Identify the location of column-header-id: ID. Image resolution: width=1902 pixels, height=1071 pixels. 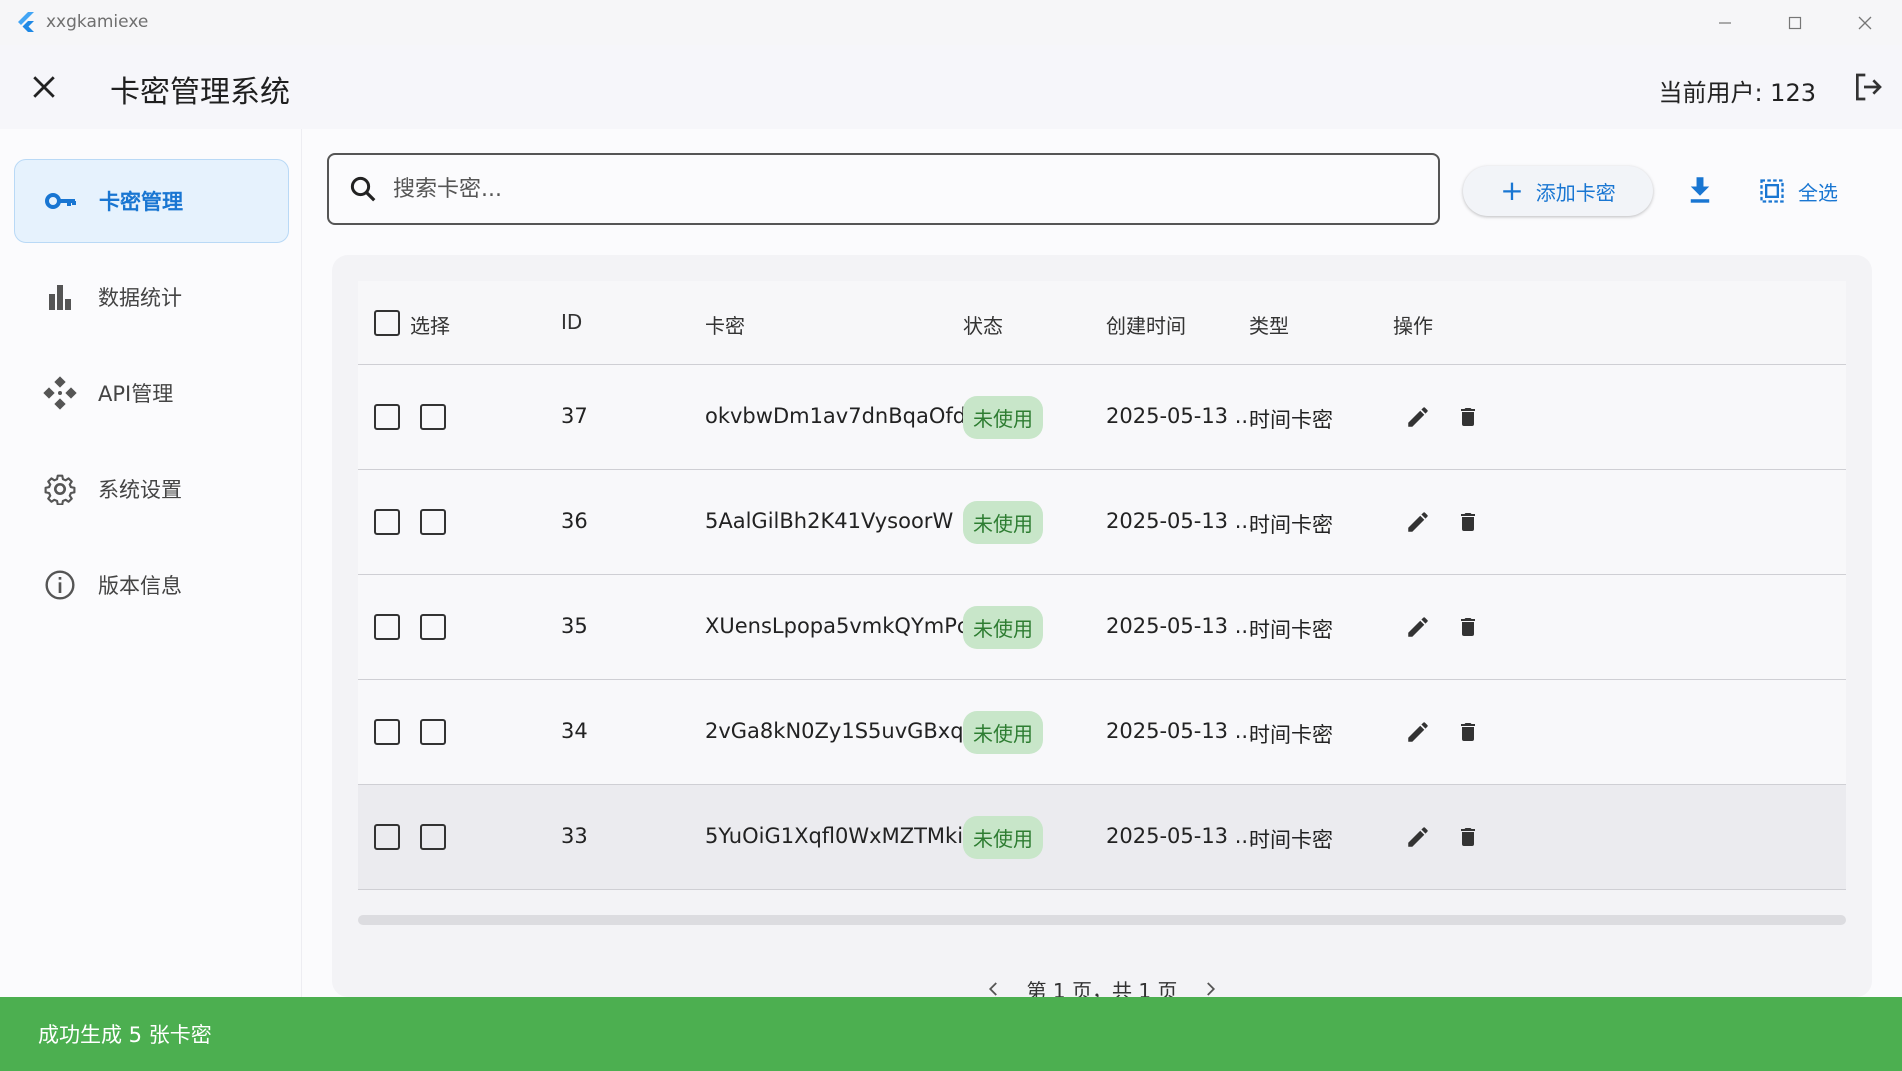
(572, 322).